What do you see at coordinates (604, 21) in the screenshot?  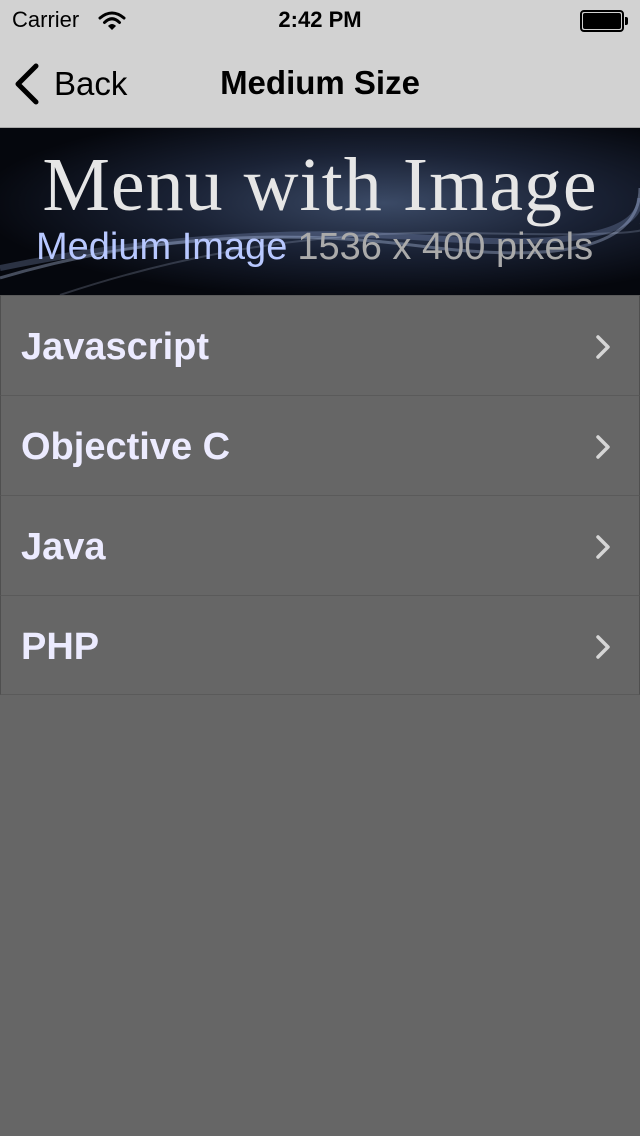 I see `battery-icon` at bounding box center [604, 21].